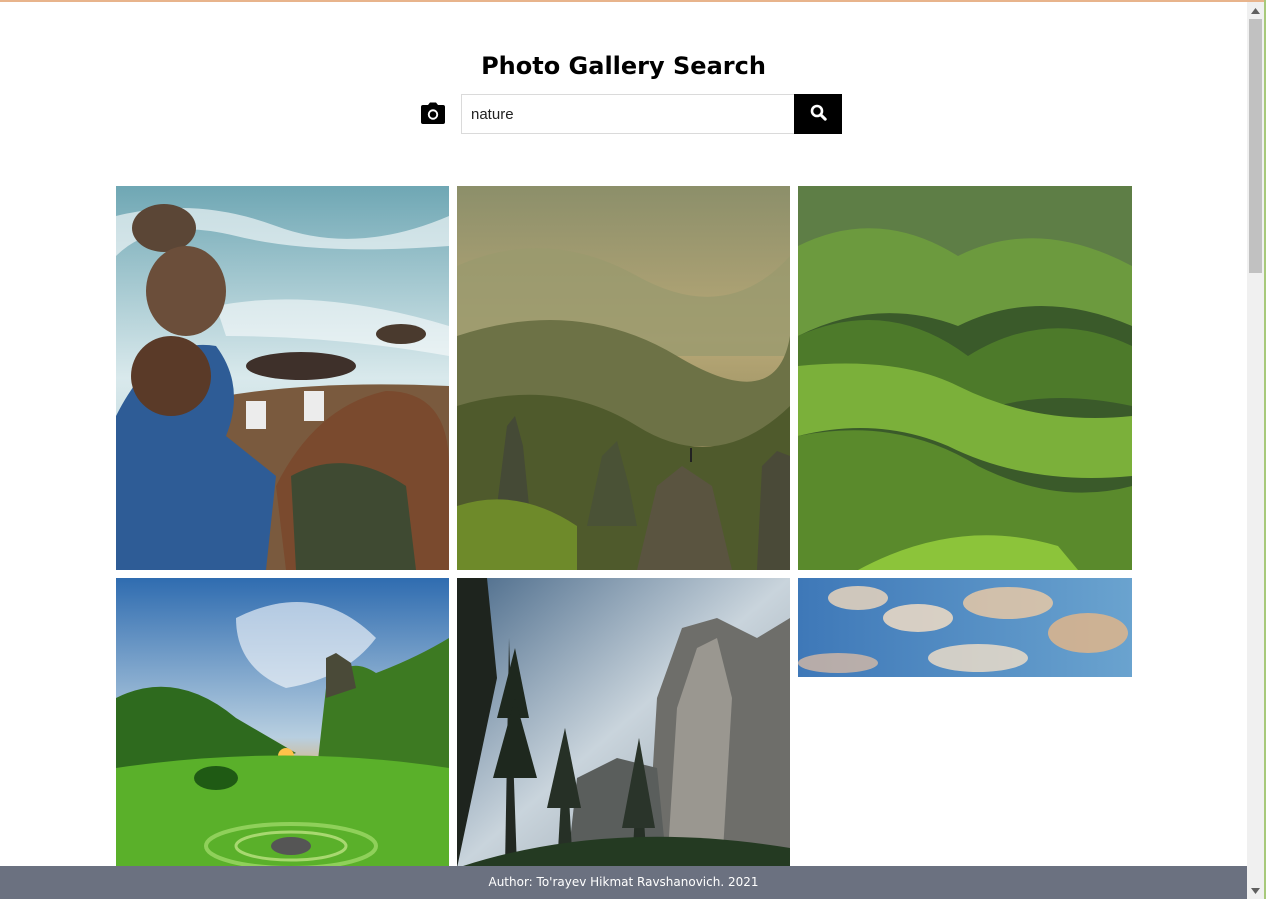 The width and height of the screenshot is (1266, 899). I want to click on photo-sky-with-clouds, so click(965, 627).